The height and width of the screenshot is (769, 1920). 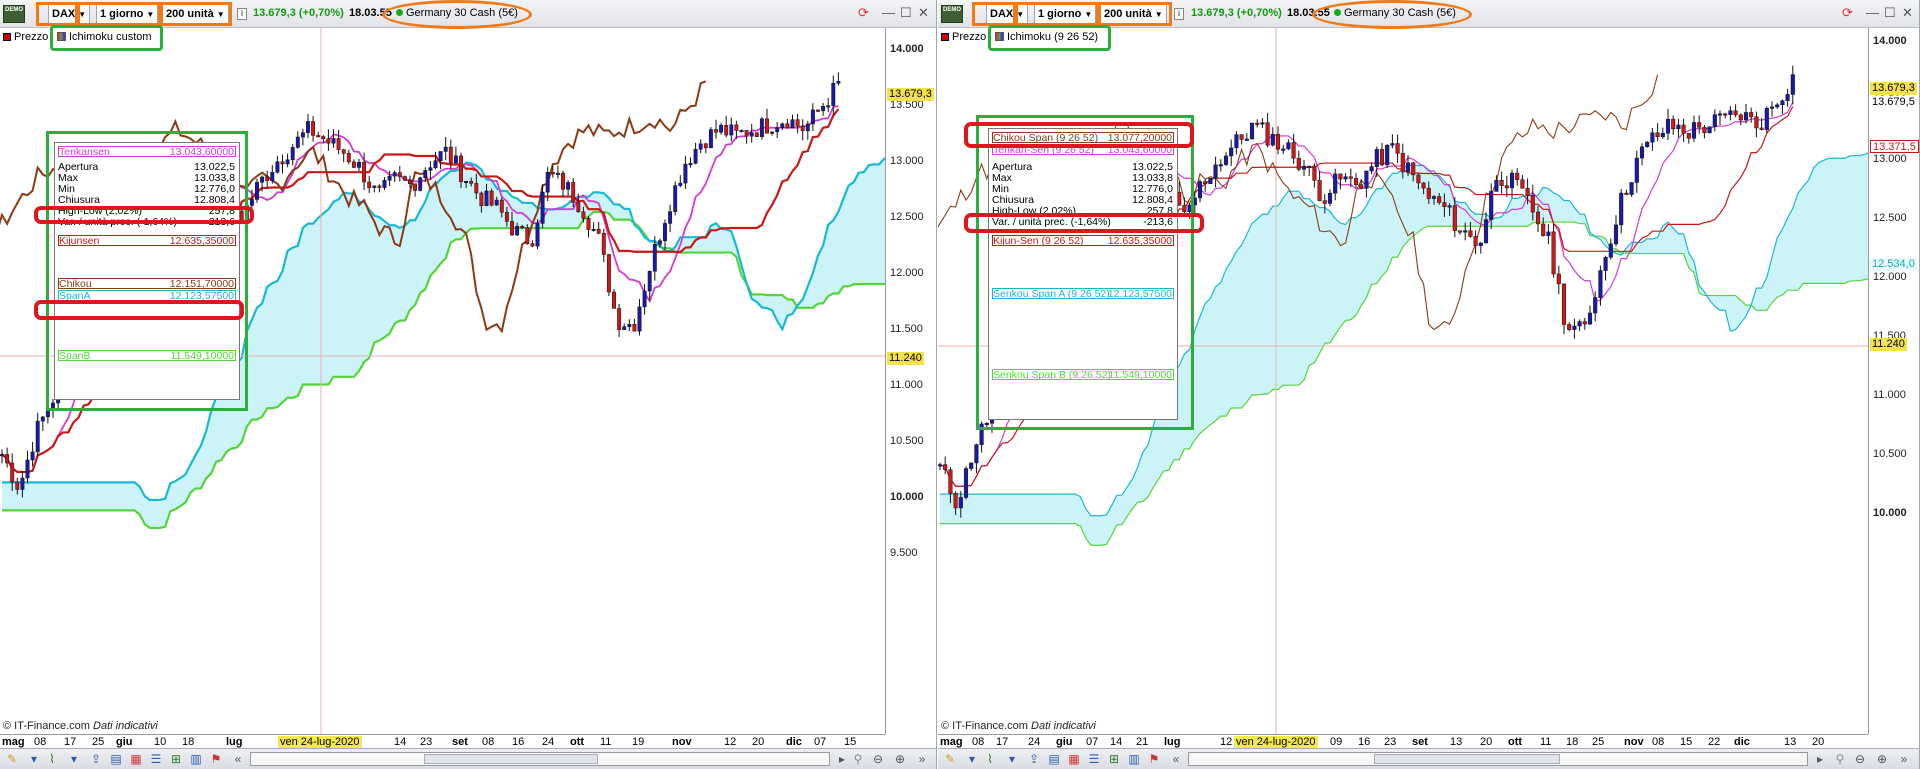 What do you see at coordinates (1139, 294) in the screenshot?
I see `tooltip-value: 12.123,57500` at bounding box center [1139, 294].